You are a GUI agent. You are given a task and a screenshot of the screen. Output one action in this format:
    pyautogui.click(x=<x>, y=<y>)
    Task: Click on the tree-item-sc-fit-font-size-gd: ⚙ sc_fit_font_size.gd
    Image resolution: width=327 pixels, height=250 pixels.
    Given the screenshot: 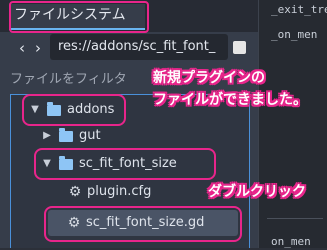 What is the action you would take?
    pyautogui.click(x=156, y=223)
    